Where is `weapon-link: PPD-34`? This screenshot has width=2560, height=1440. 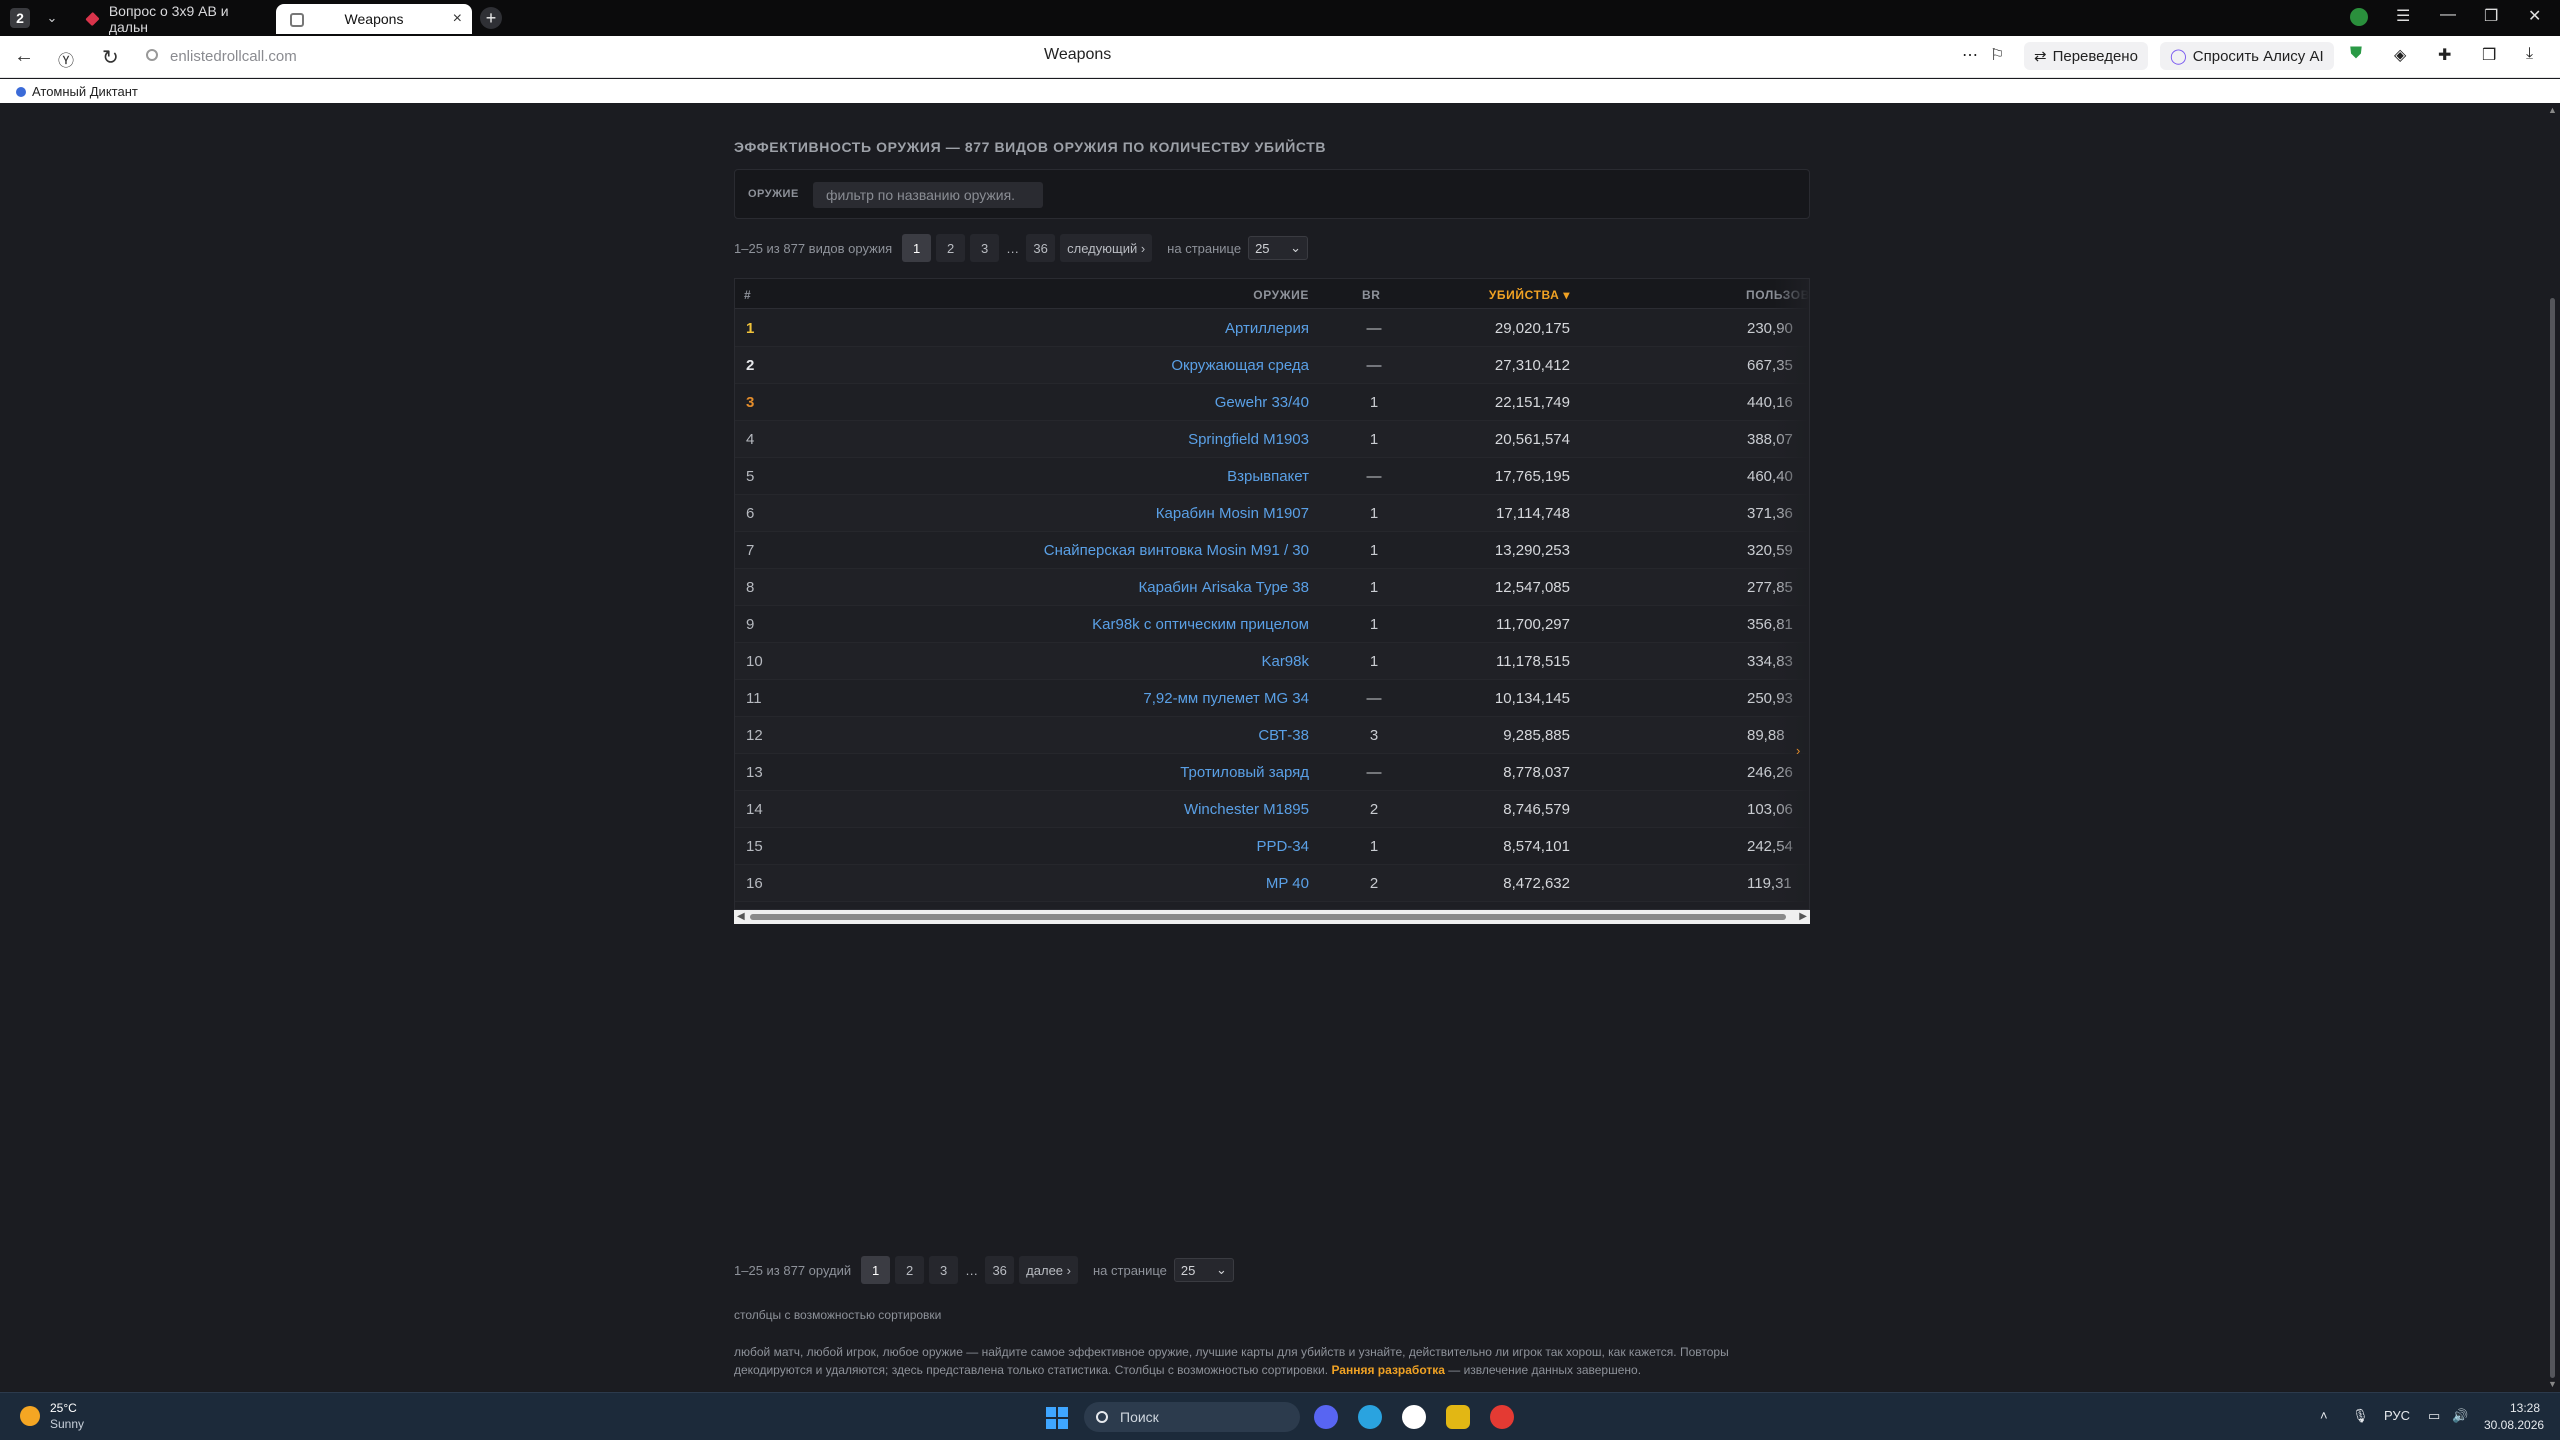 weapon-link: PPD-34 is located at coordinates (1282, 846).